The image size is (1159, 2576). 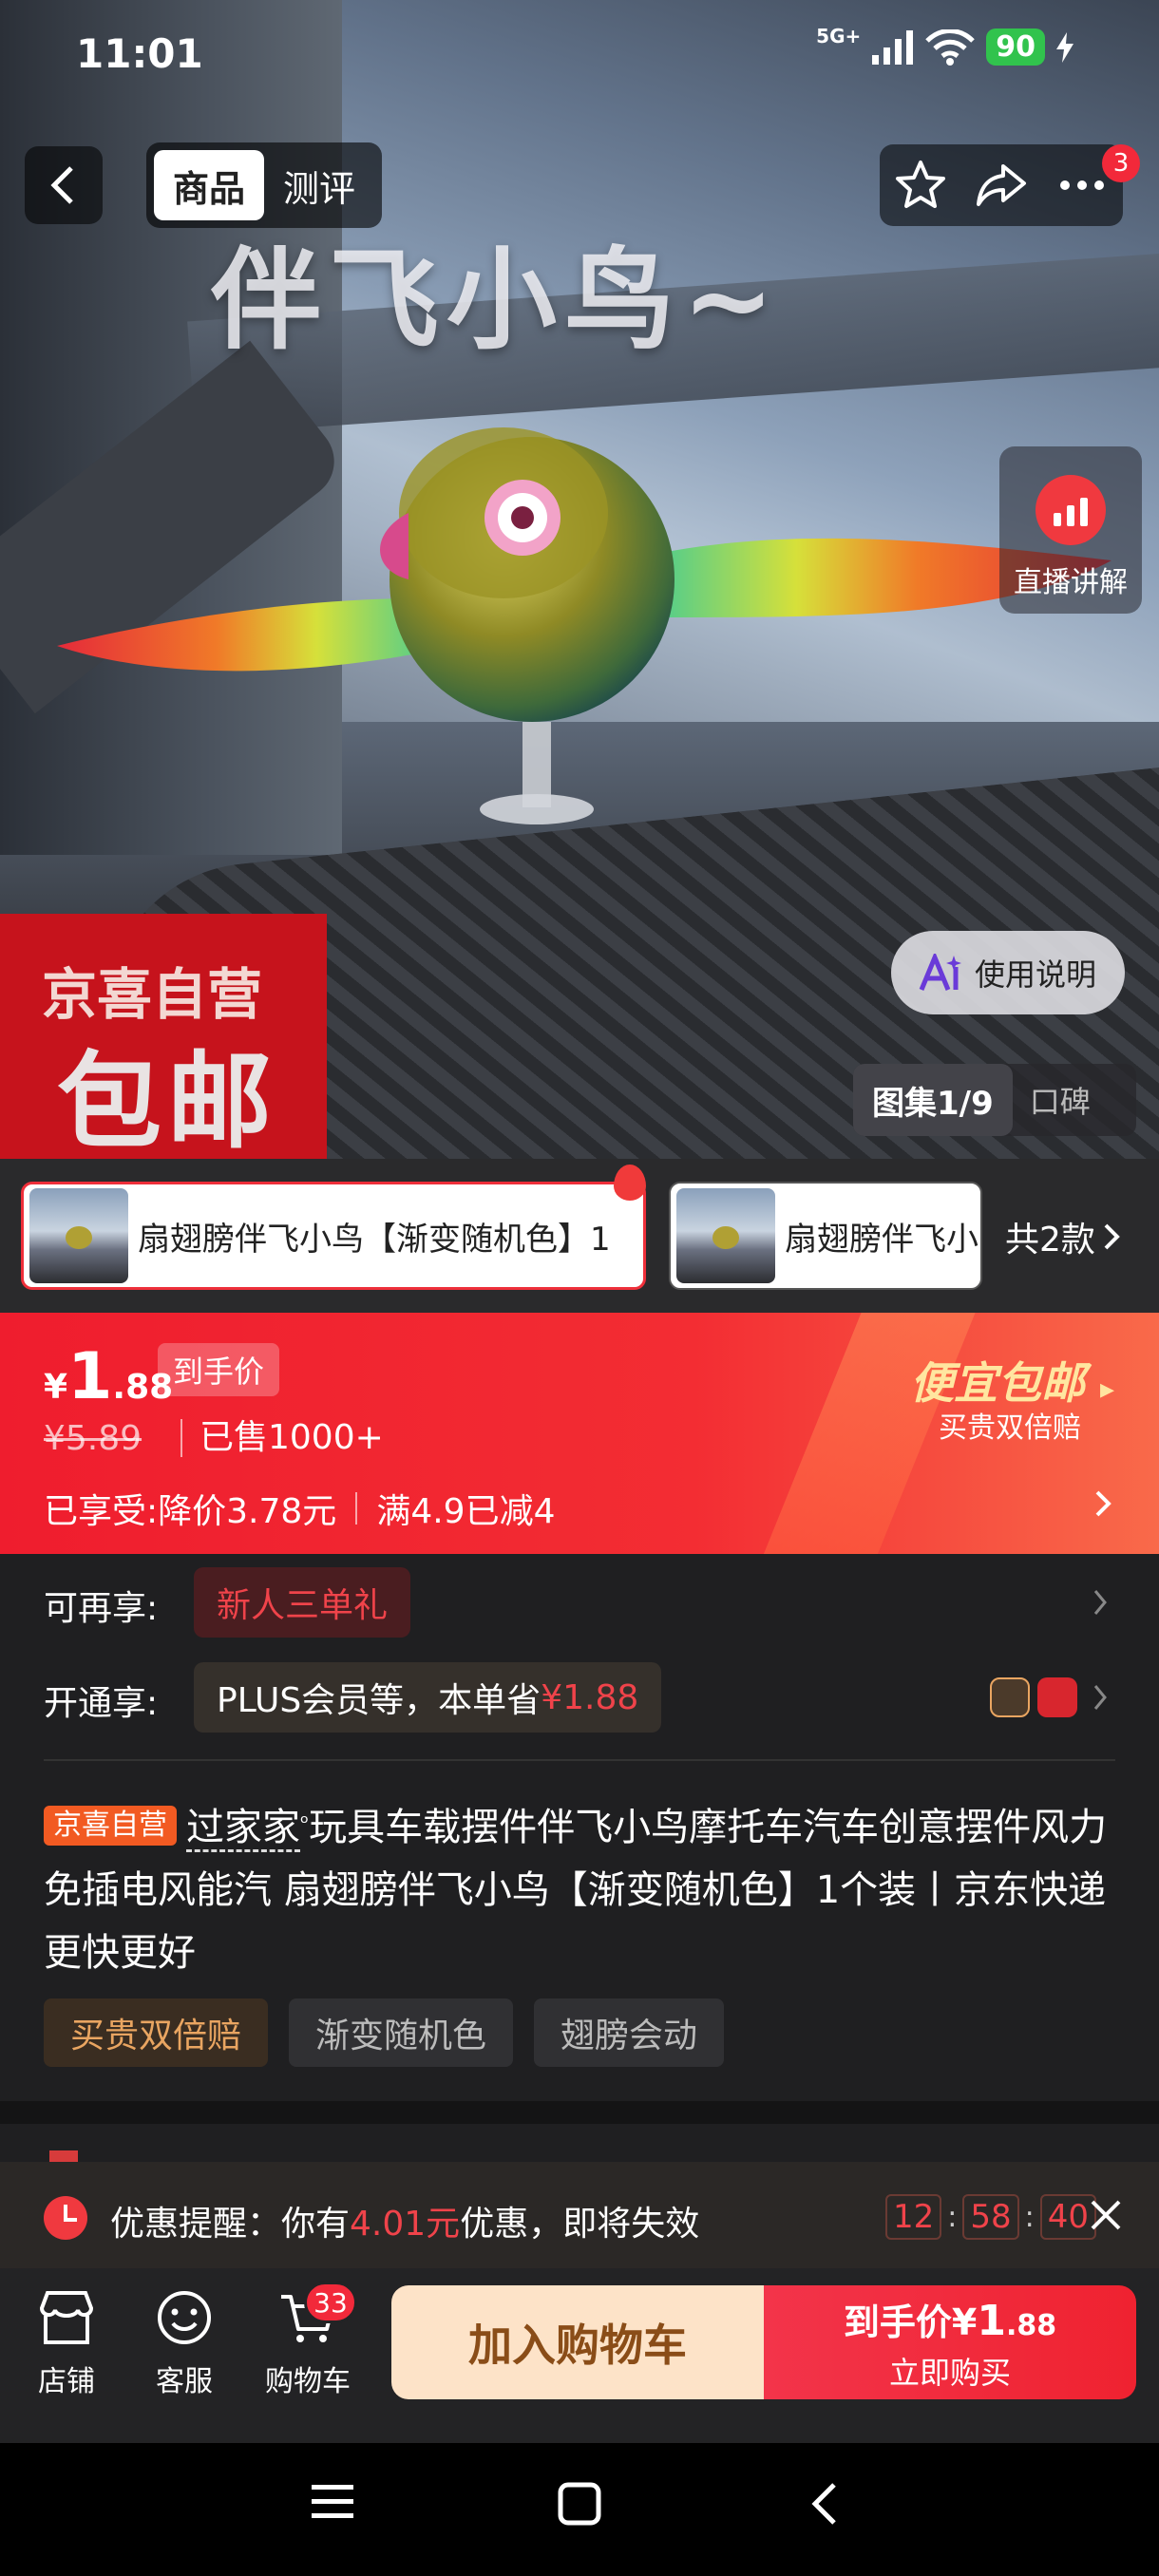 I want to click on network-label: 5G+, so click(x=839, y=35).